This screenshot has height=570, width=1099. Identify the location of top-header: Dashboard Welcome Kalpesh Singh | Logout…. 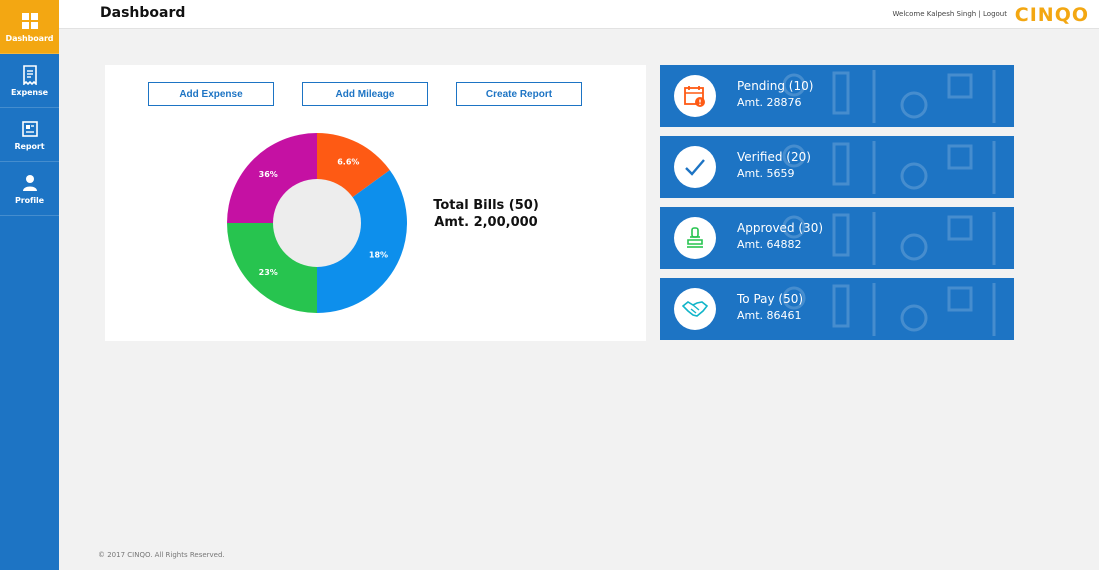
(579, 14).